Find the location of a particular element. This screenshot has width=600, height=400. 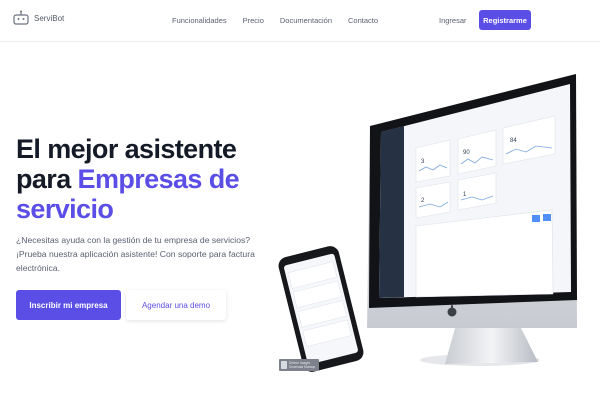

hero-title-line1: El mejor asistente is located at coordinates (126, 149).